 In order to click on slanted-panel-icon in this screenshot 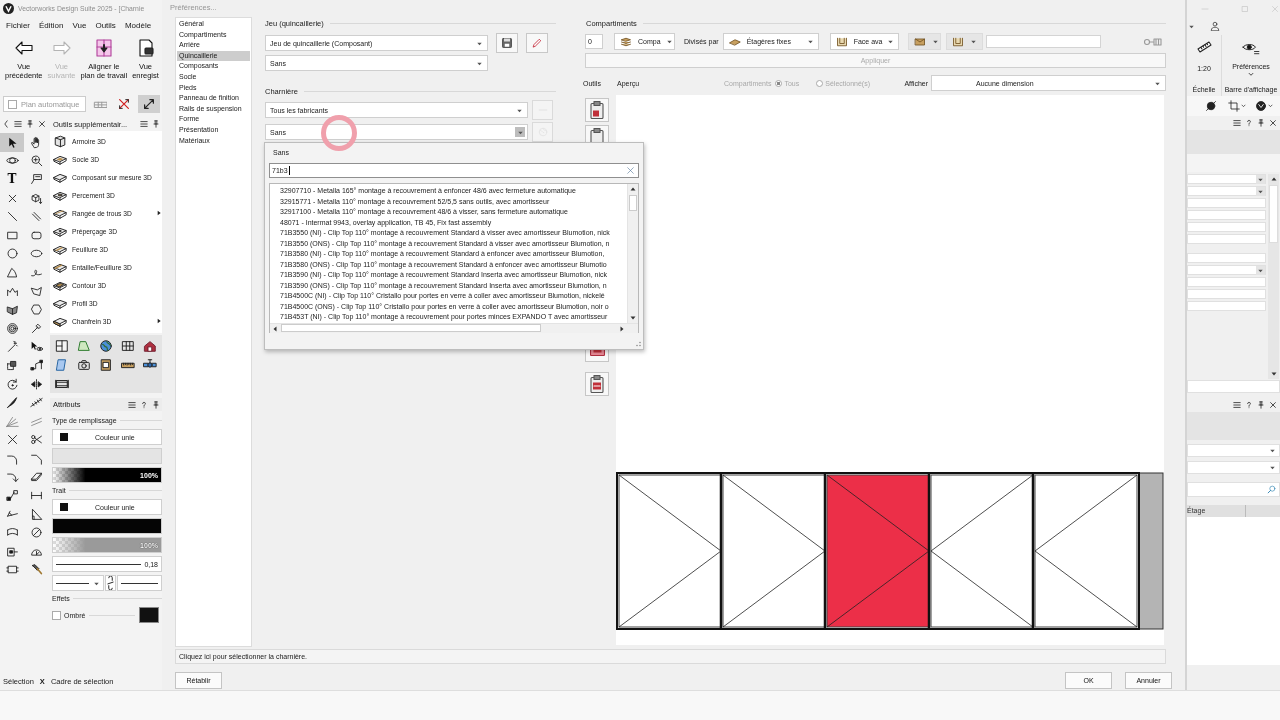, I will do `click(62, 365)`.